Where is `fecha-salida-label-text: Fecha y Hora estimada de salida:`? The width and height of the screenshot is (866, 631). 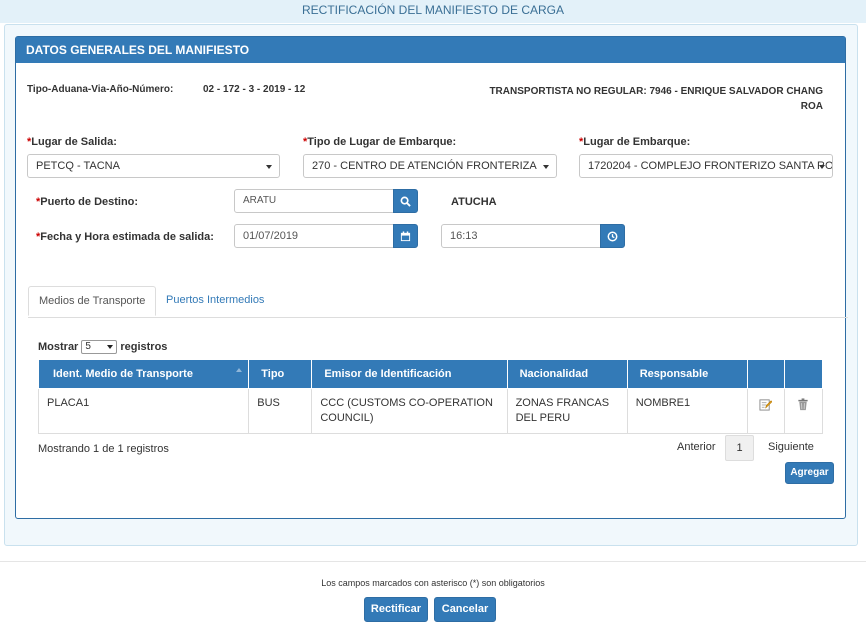
fecha-salida-label-text: Fecha y Hora estimada de salida: is located at coordinates (127, 237).